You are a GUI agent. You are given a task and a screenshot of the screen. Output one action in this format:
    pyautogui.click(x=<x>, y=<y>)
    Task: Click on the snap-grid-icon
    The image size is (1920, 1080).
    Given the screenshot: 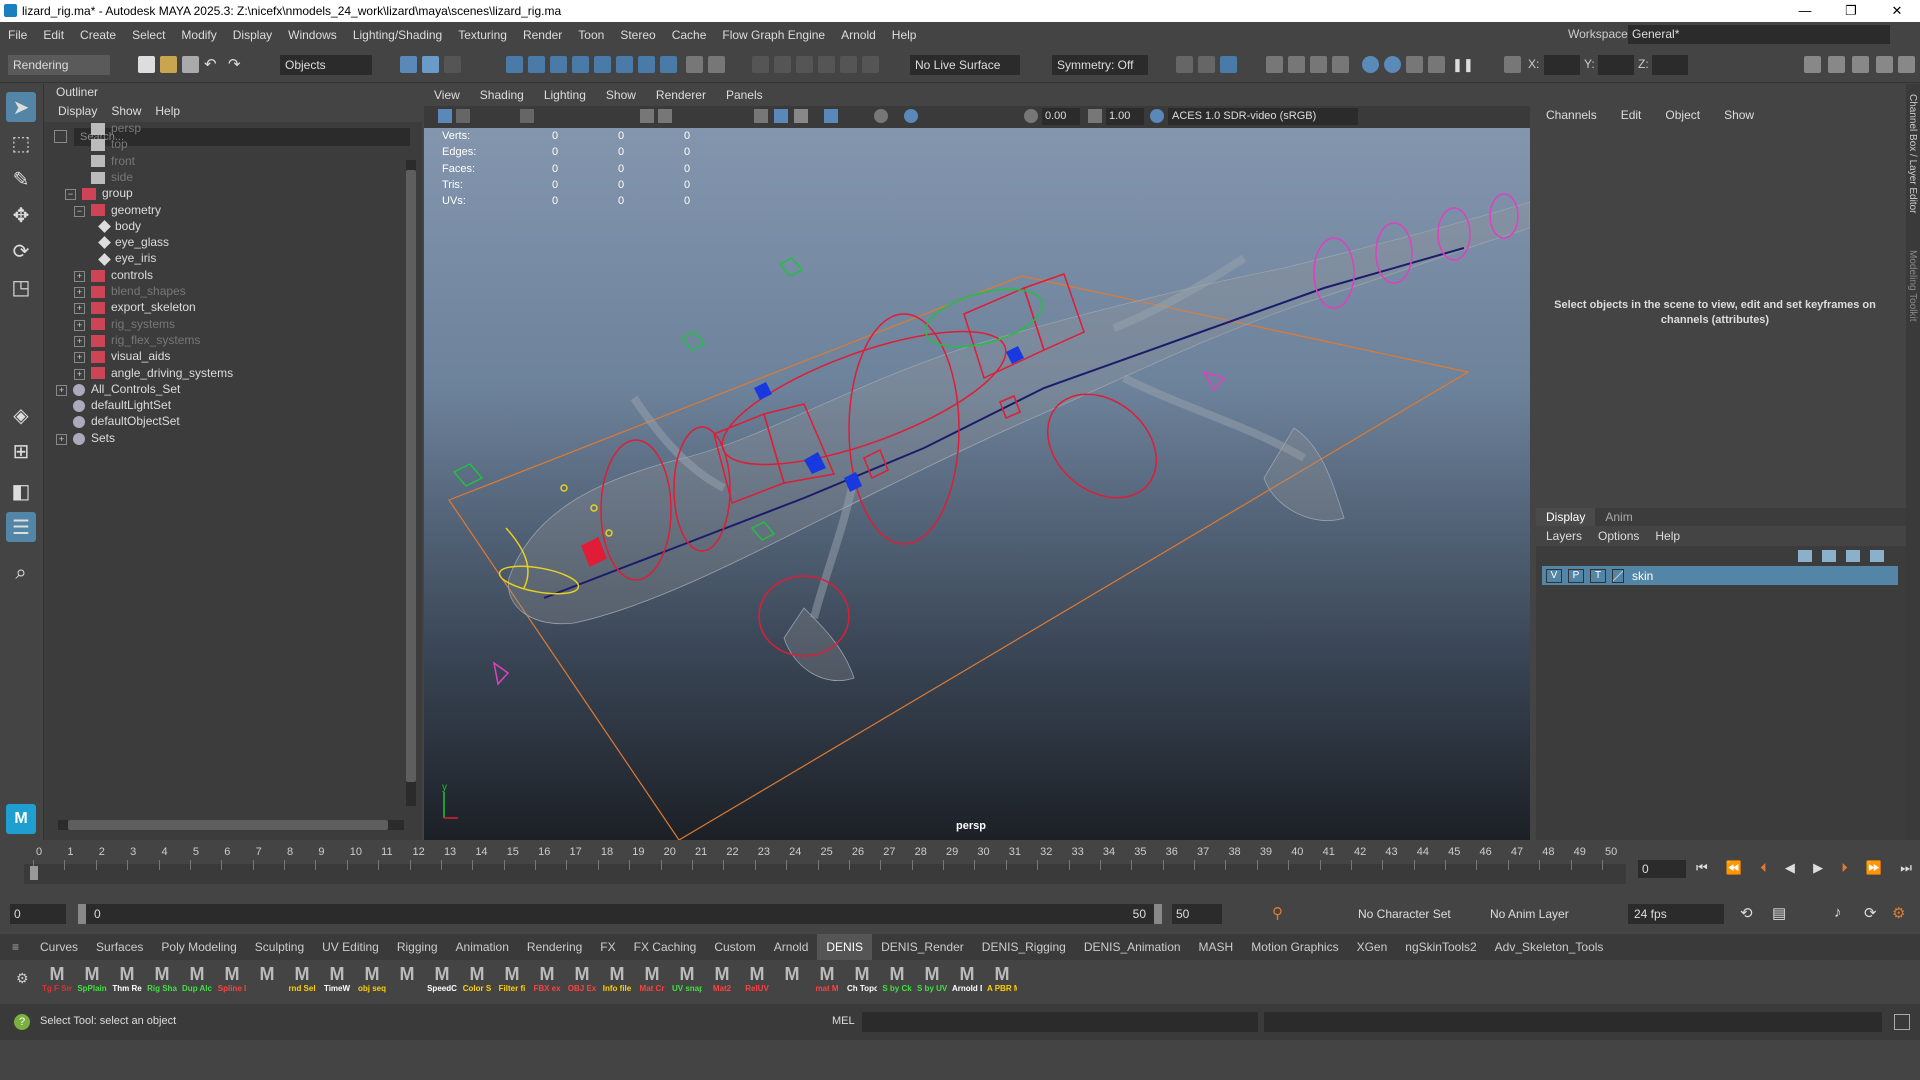 What is the action you would take?
    pyautogui.click(x=514, y=64)
    